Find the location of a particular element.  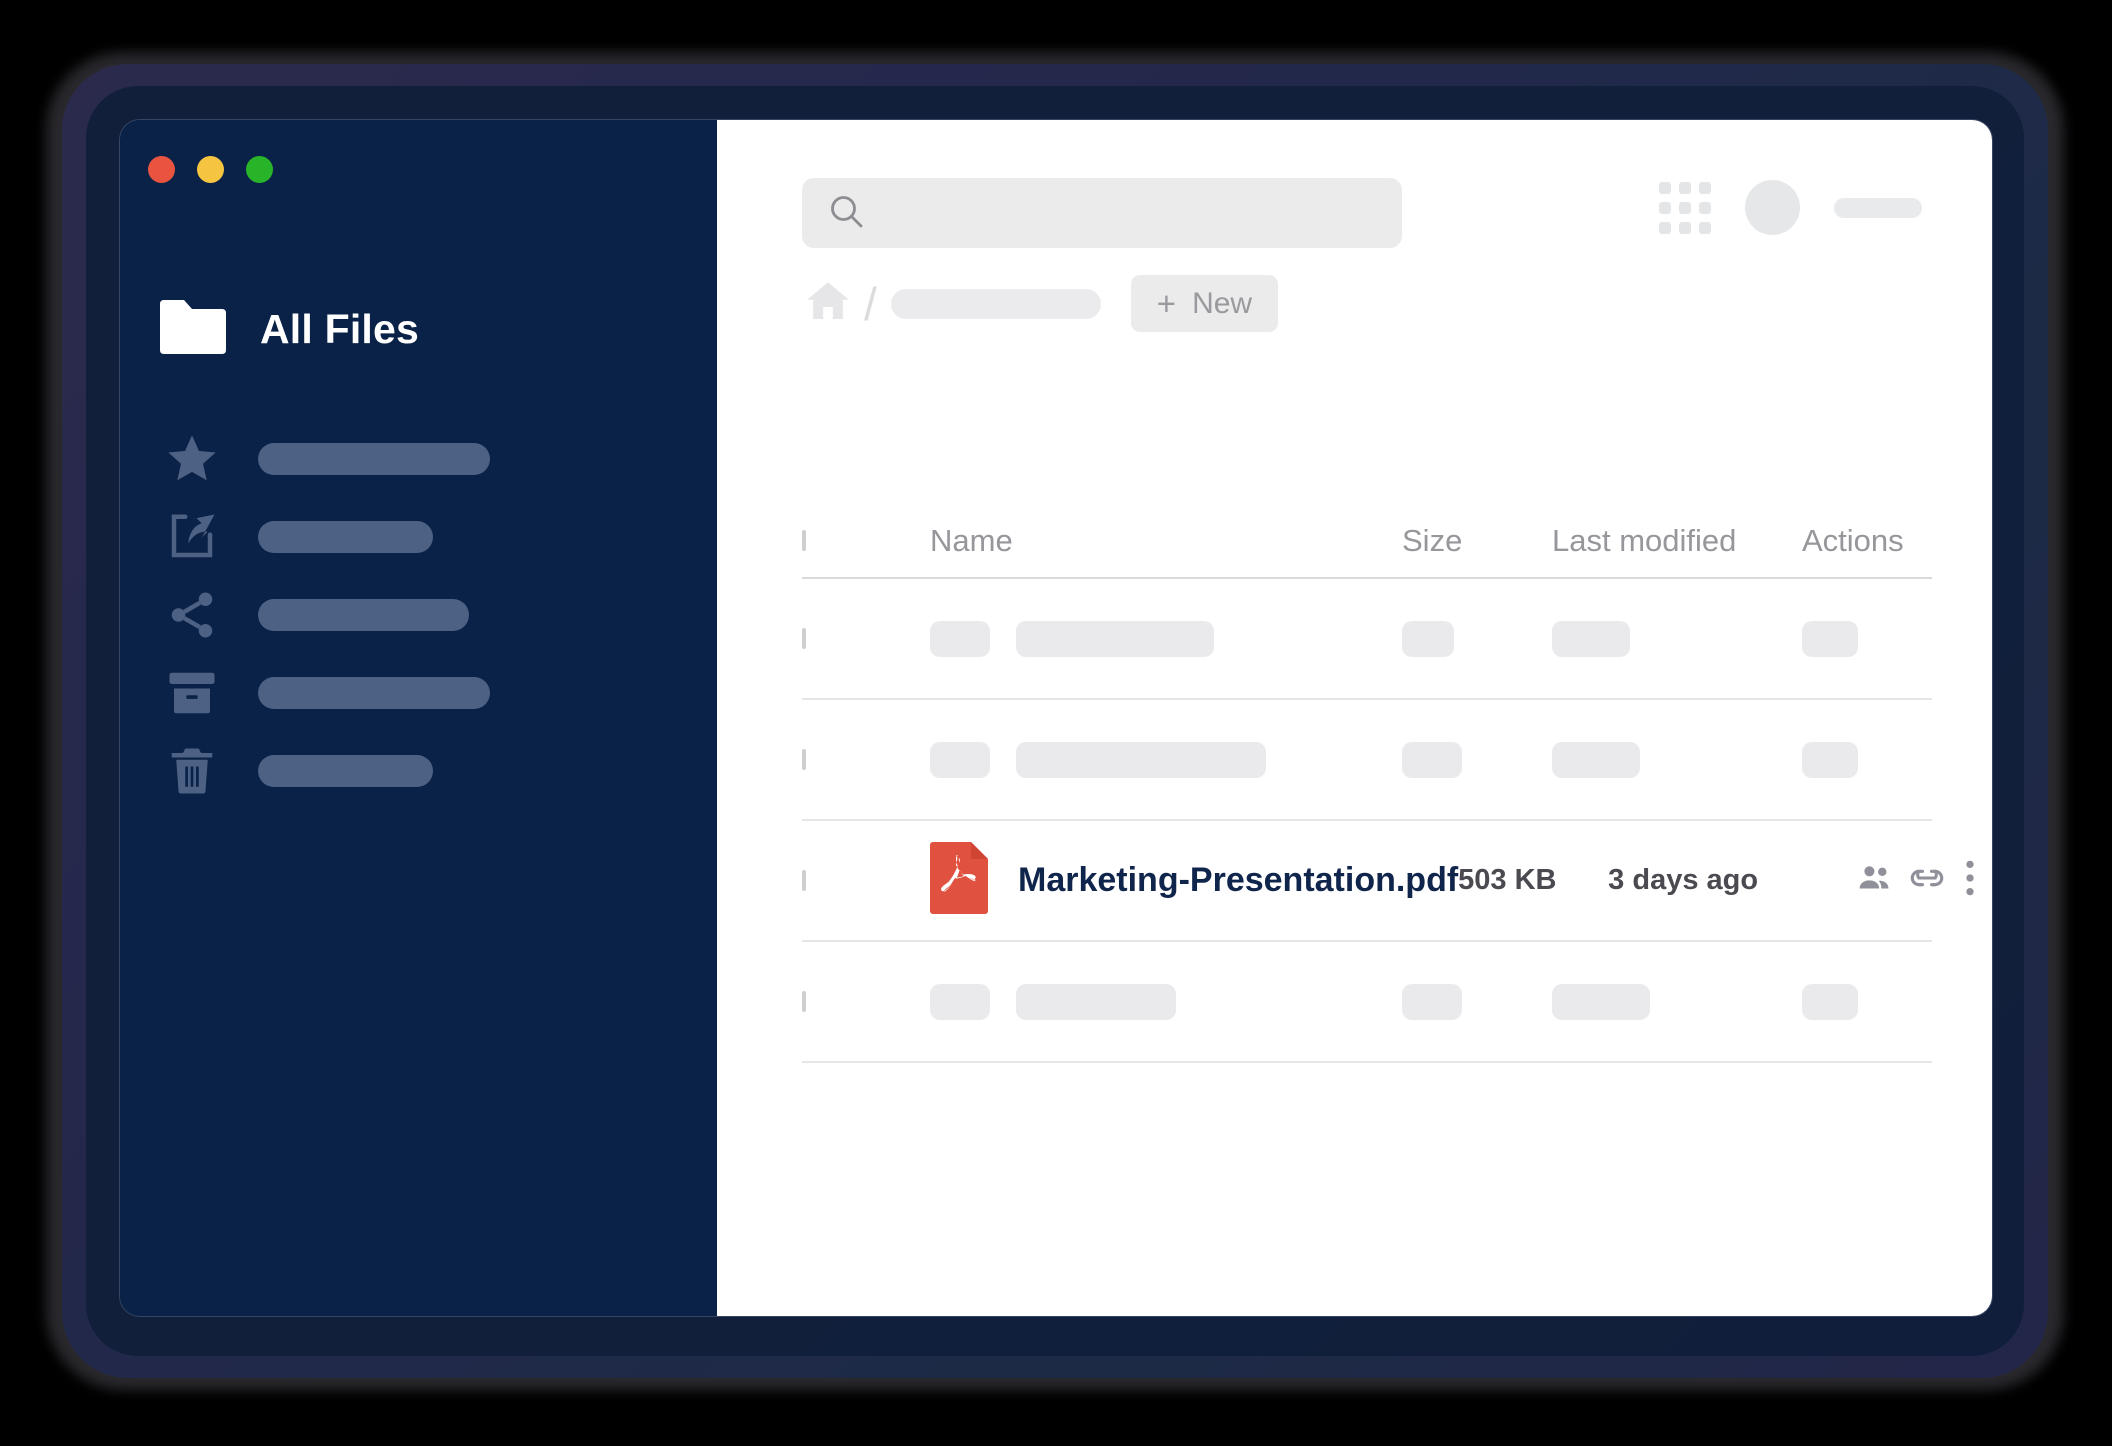

sidebar-item-shared-out is located at coordinates (420, 537).